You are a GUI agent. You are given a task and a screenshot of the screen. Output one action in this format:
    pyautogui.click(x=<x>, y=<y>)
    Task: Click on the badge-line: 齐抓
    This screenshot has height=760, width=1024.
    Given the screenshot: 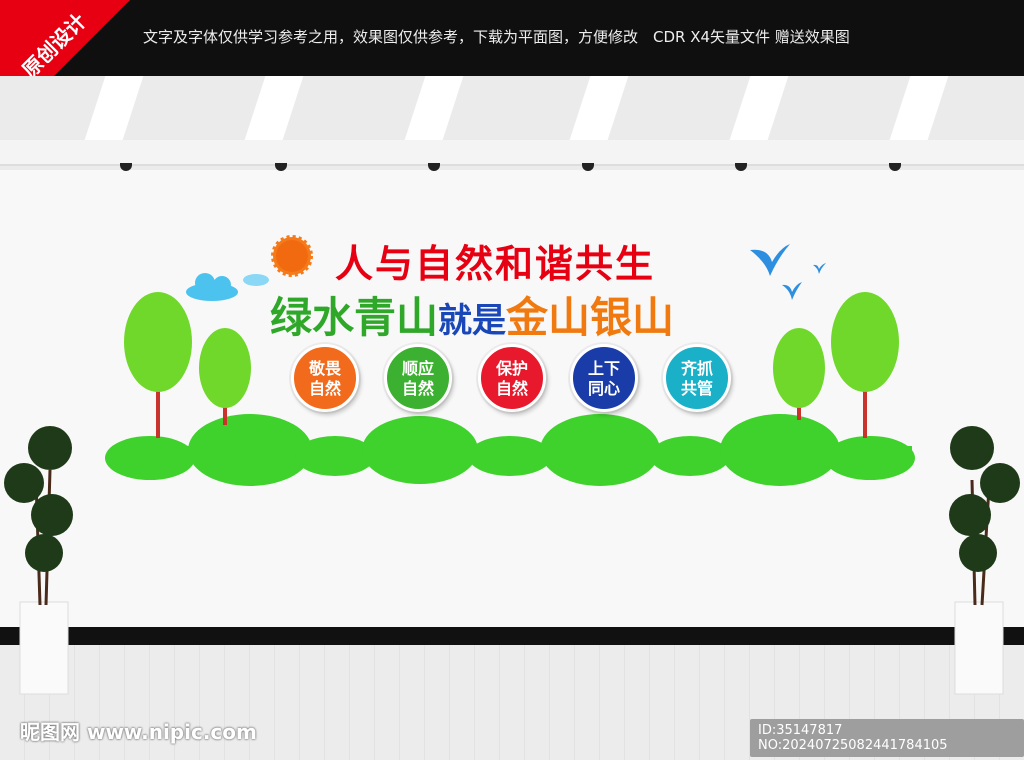 What is the action you would take?
    pyautogui.click(x=696, y=368)
    